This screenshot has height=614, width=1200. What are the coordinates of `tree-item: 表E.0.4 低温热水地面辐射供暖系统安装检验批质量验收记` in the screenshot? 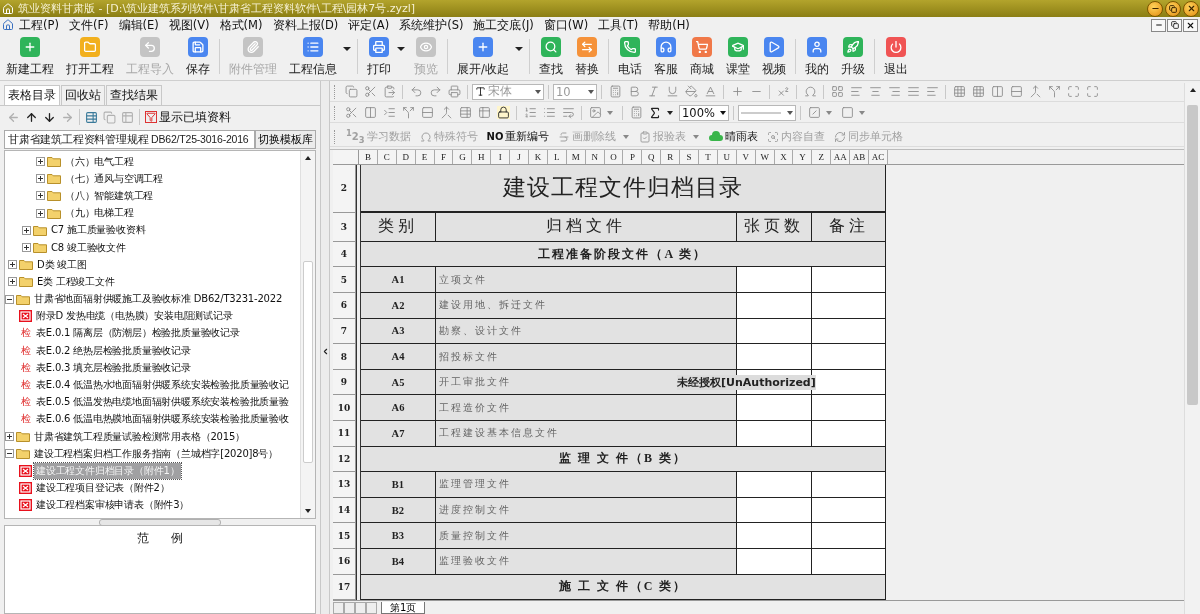 It's located at (162, 385).